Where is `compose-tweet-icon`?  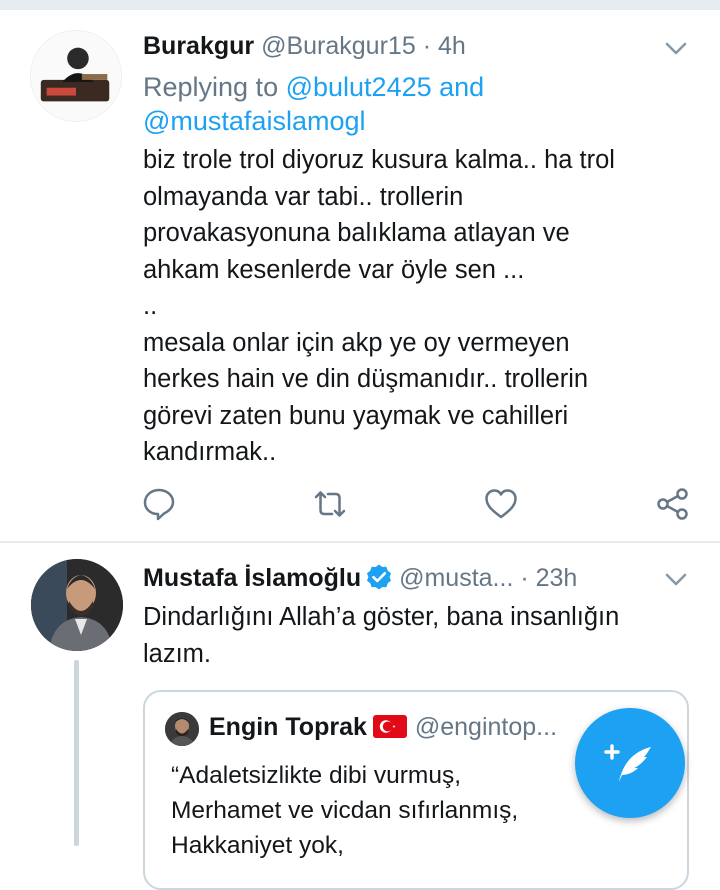
compose-tweet-icon is located at coordinates (627, 763).